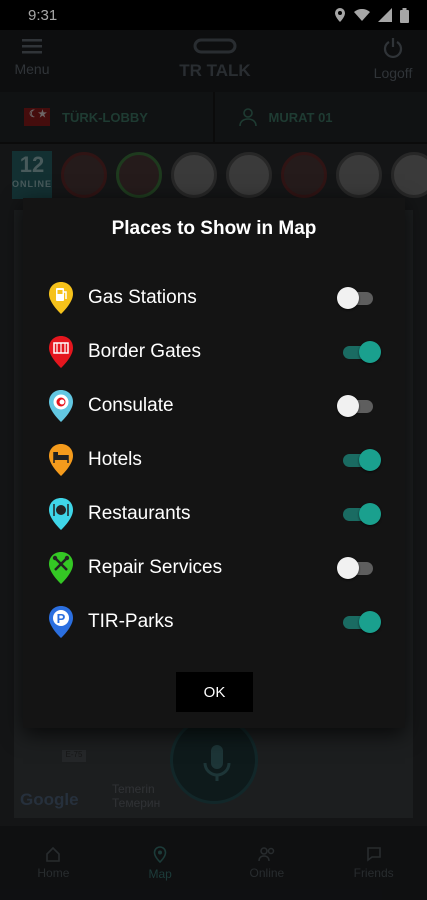 Image resolution: width=427 pixels, height=900 pixels. Describe the element at coordinates (214, 228) in the screenshot. I see `dialog-title: Places to Show in Map` at that location.